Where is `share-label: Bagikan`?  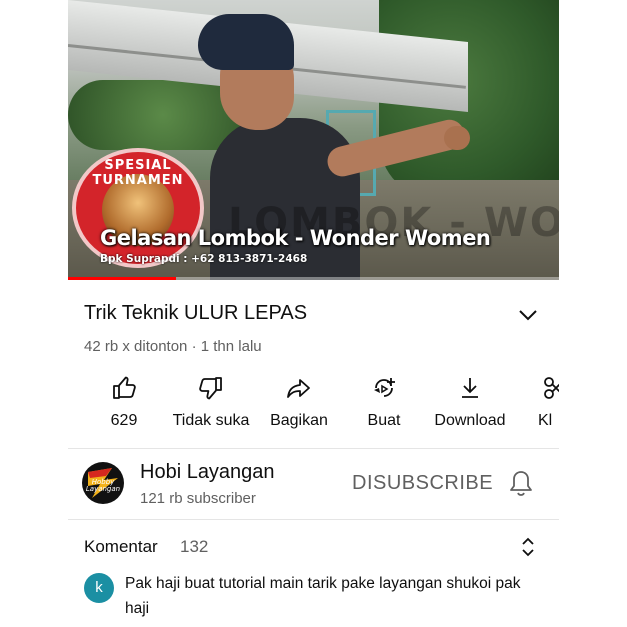 share-label: Bagikan is located at coordinates (299, 420).